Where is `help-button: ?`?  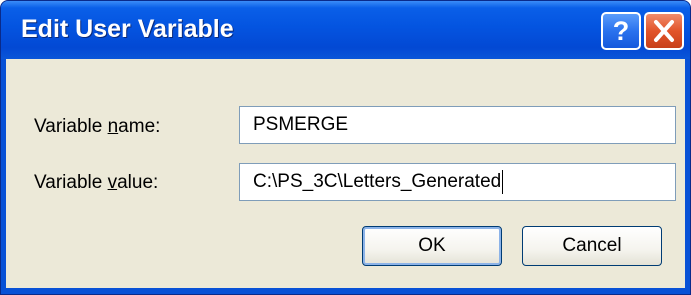 help-button: ? is located at coordinates (621, 31).